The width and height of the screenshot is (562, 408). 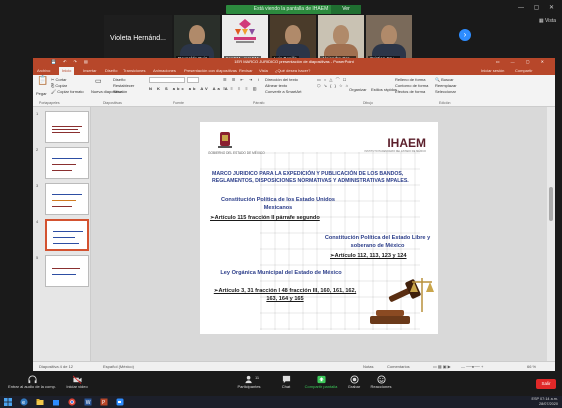 I want to click on view-options-button: Ver Opciones, so click(x=346, y=13).